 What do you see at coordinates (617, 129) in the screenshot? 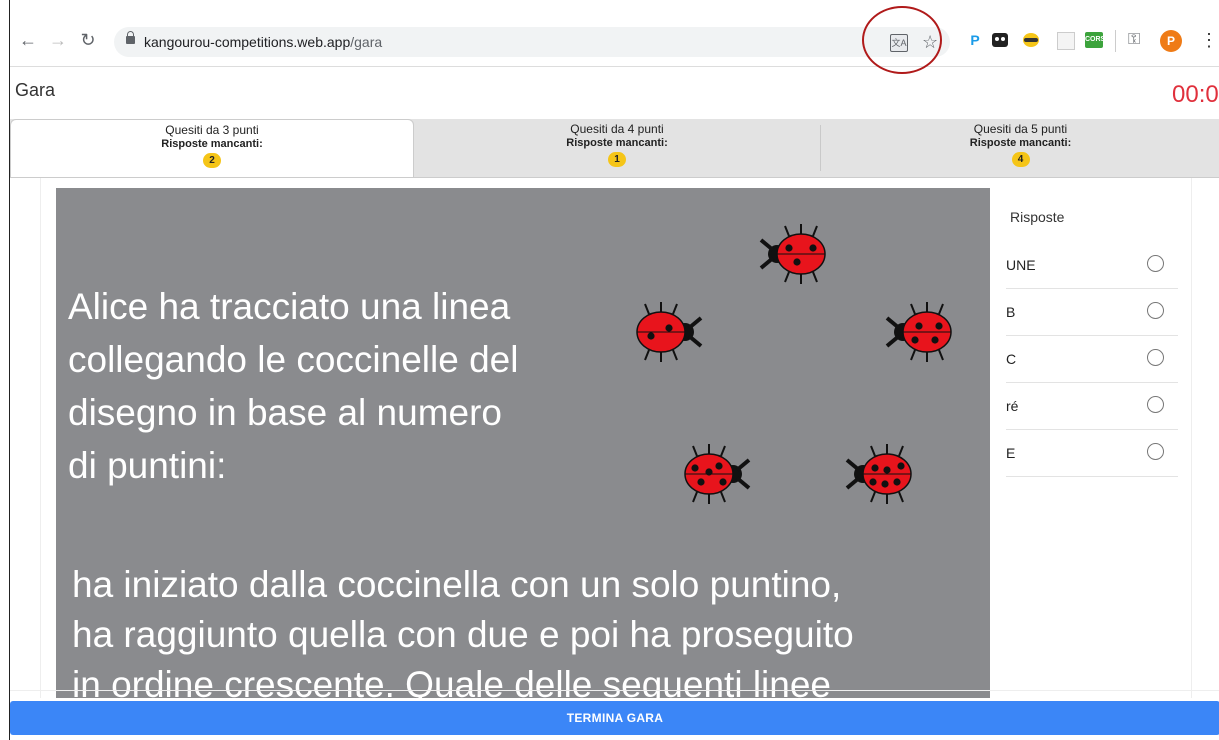
I see `tab-title: Quesiti da 4 punti` at bounding box center [617, 129].